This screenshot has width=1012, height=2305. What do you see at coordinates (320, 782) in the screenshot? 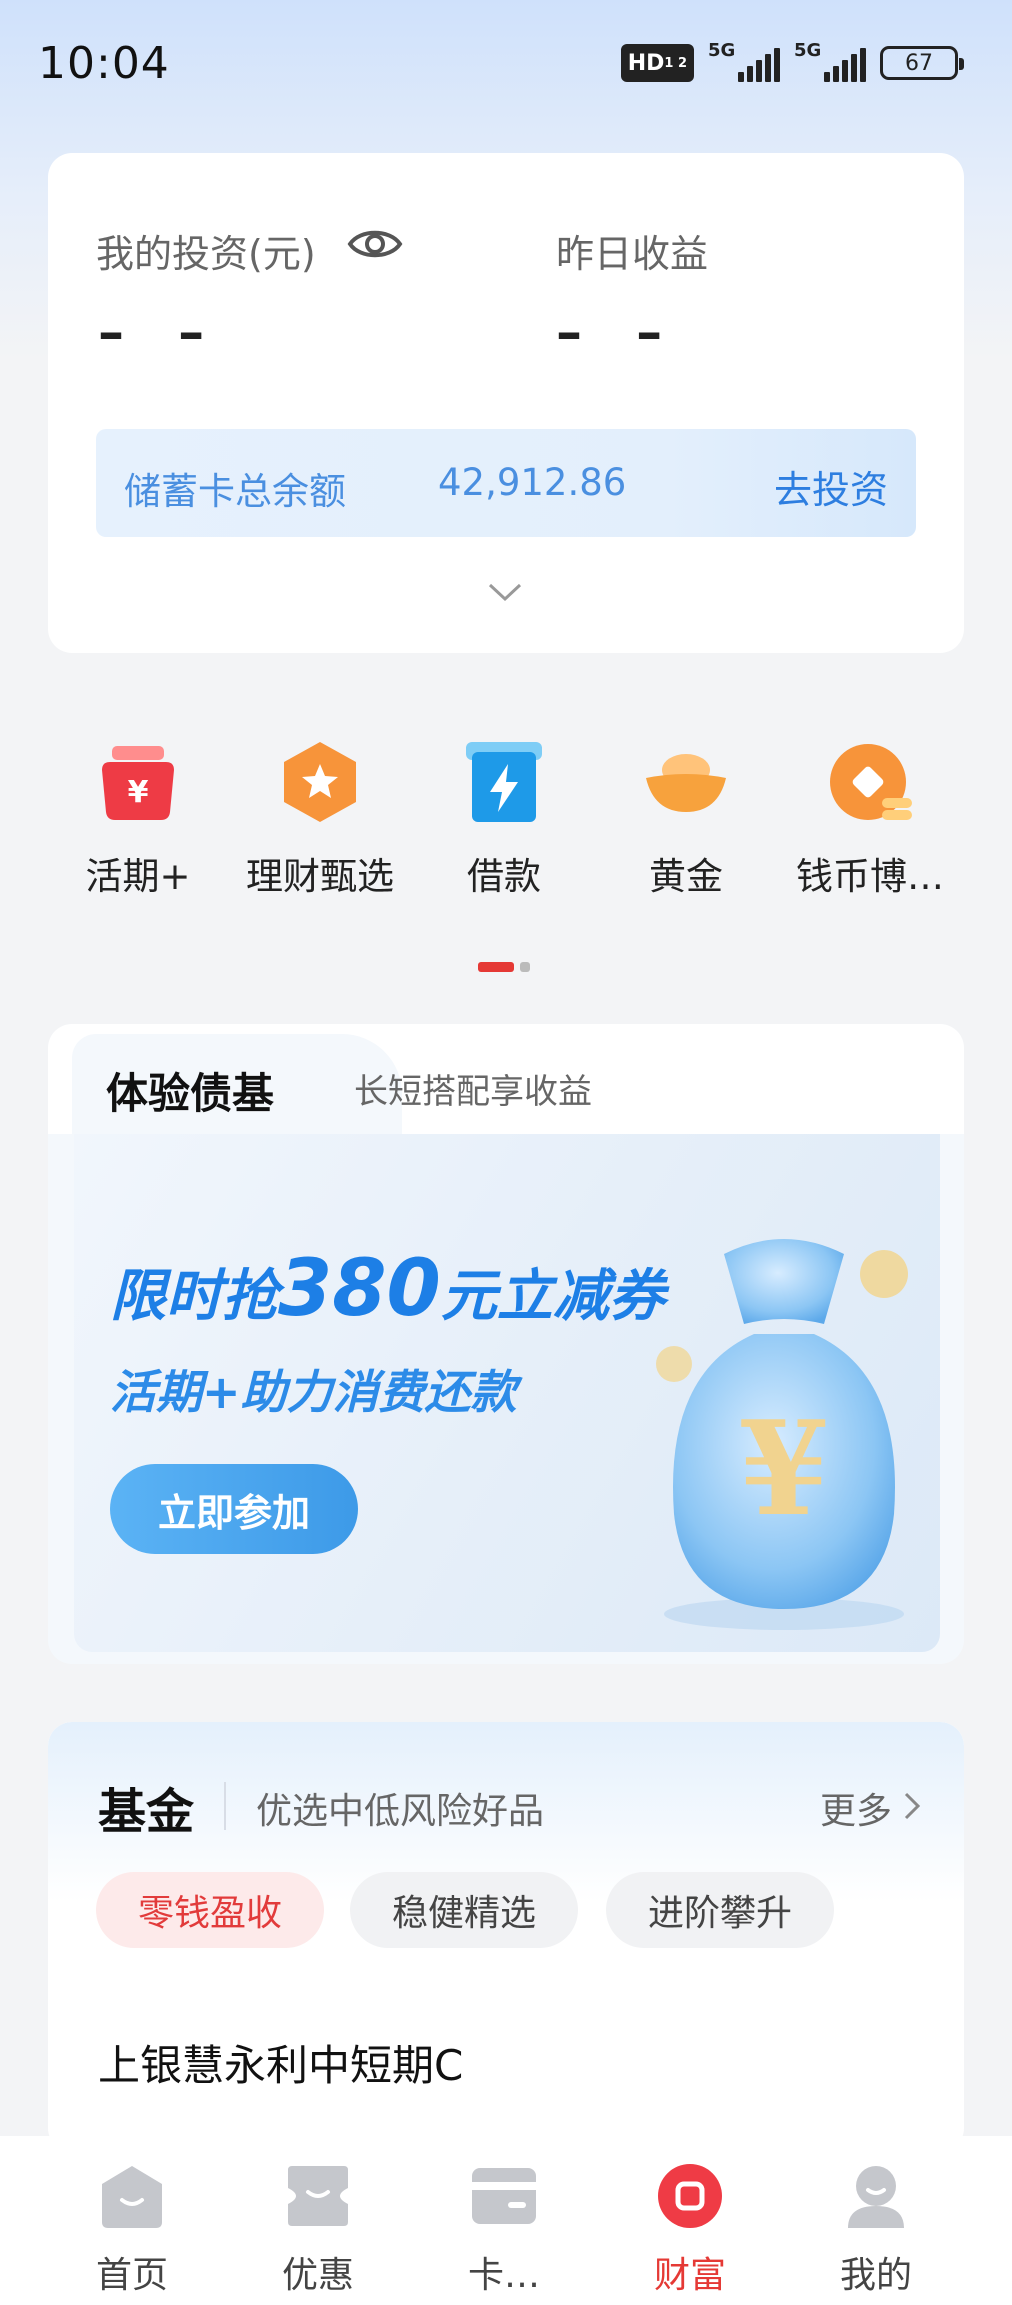
I see `star-hexagon-icon` at bounding box center [320, 782].